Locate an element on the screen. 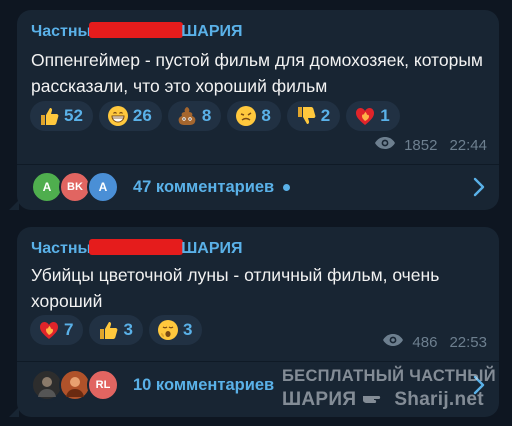 This screenshot has width=512, height=426. grinning-face-icon is located at coordinates (118, 116).